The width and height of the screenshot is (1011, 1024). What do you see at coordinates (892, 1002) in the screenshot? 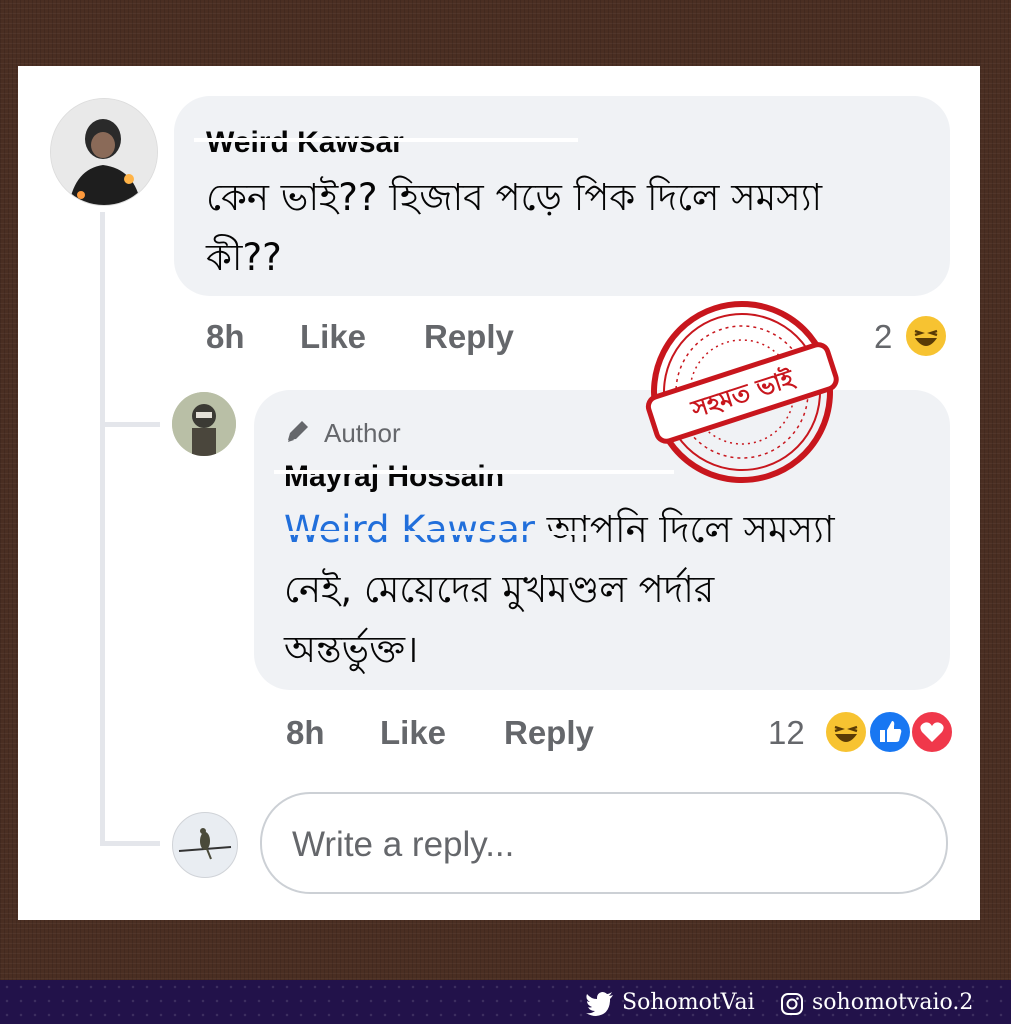
I see `instagram-handle: sohomotvaio.2` at bounding box center [892, 1002].